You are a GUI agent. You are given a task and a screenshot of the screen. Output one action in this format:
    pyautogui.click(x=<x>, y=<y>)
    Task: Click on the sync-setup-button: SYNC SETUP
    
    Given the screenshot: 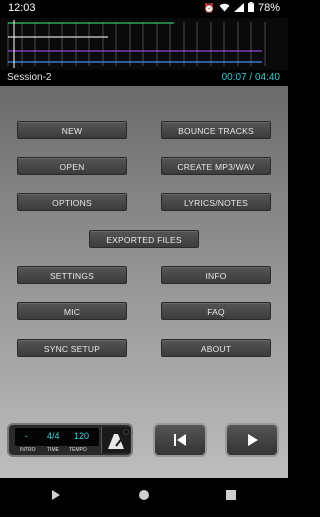 What is the action you would take?
    pyautogui.click(x=72, y=348)
    